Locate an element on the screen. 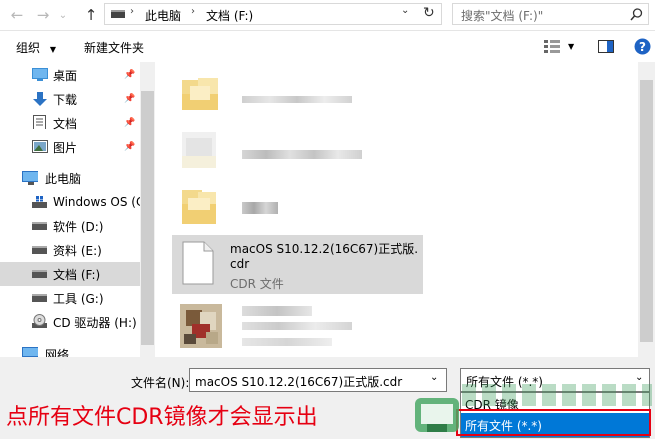 The width and height of the screenshot is (655, 439). help-icon: ? is located at coordinates (642, 46).